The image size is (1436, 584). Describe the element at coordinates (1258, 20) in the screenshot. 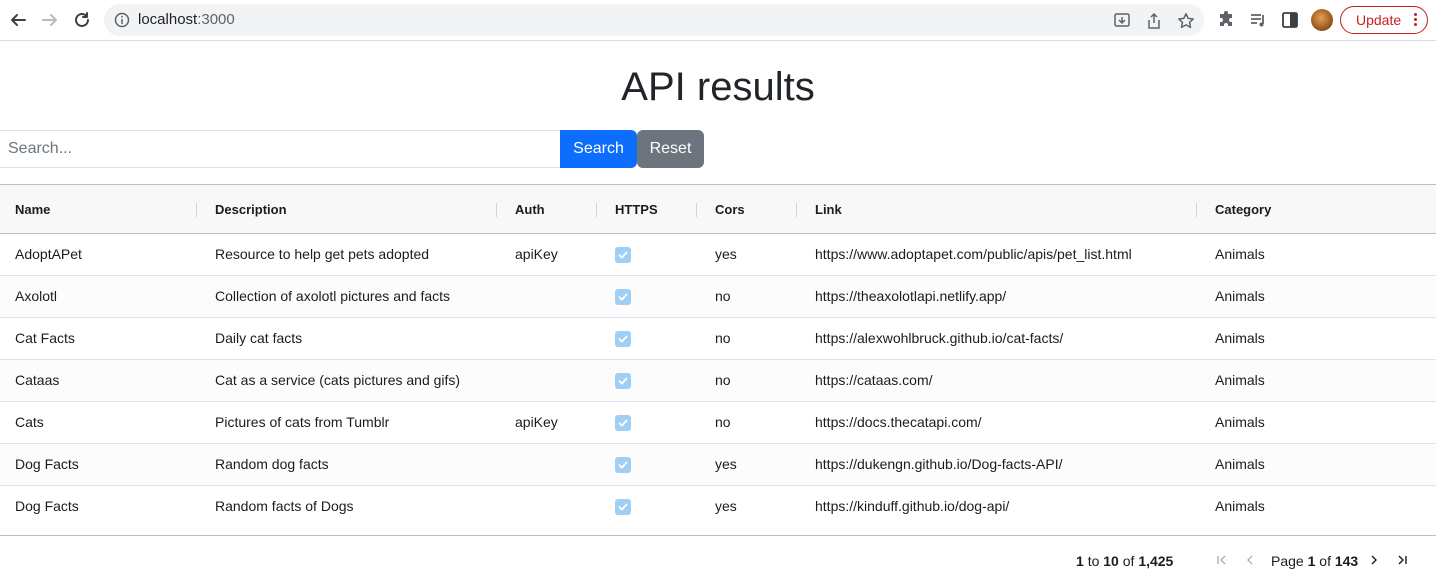

I see `reading-list-icon` at that location.